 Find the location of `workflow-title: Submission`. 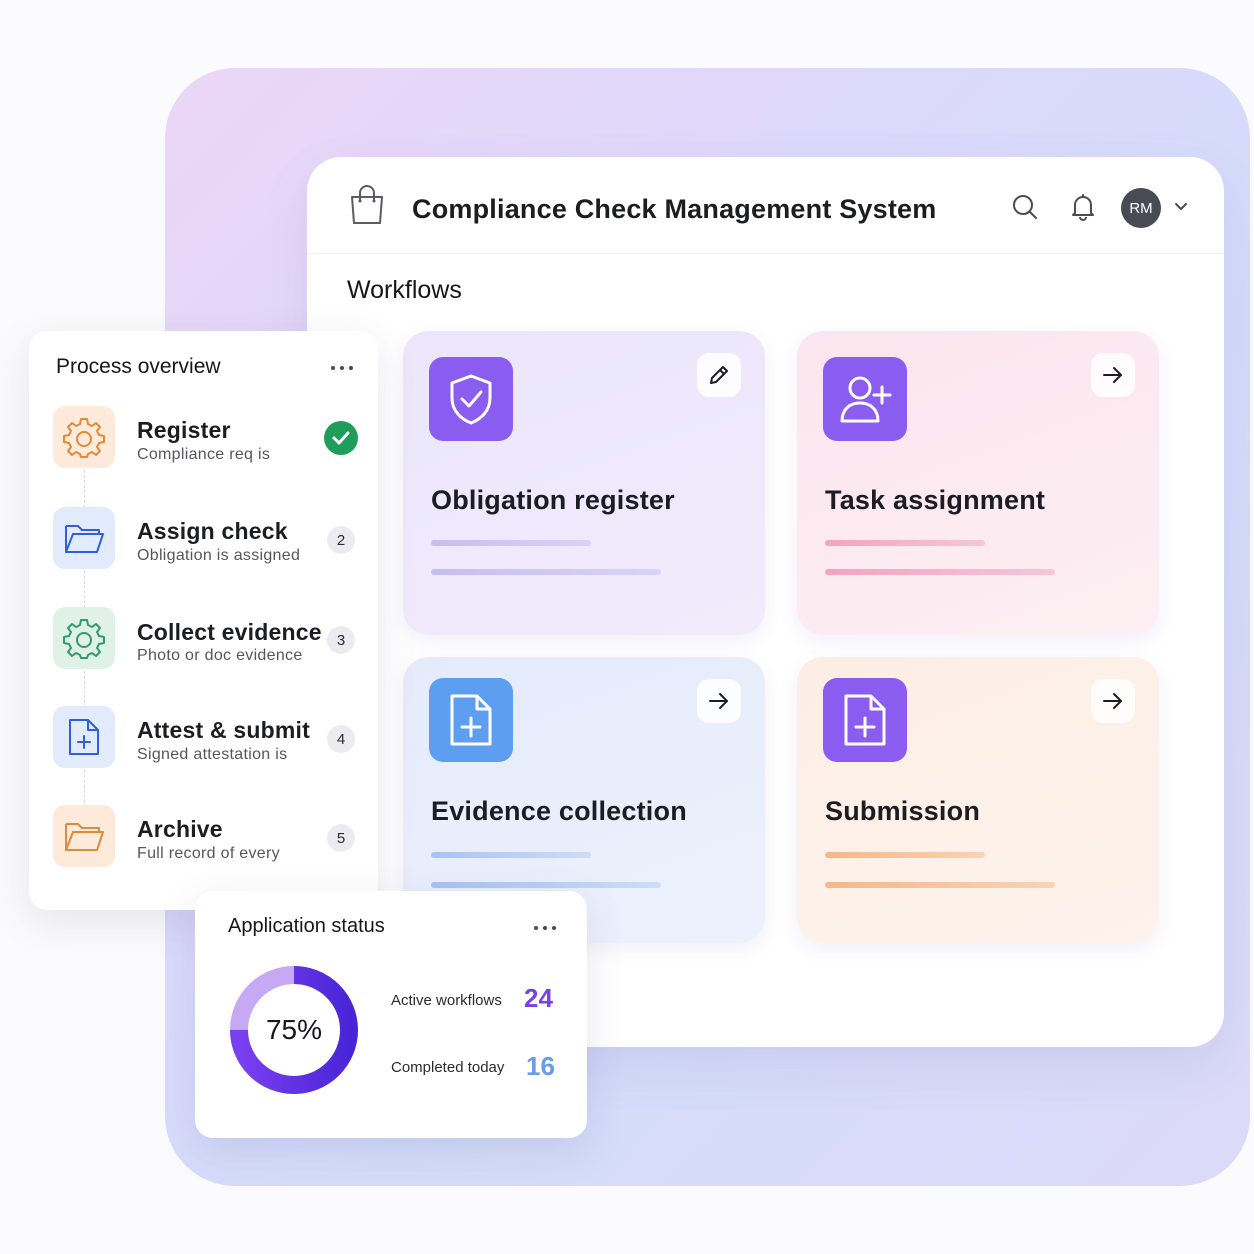

workflow-title: Submission is located at coordinates (903, 811).